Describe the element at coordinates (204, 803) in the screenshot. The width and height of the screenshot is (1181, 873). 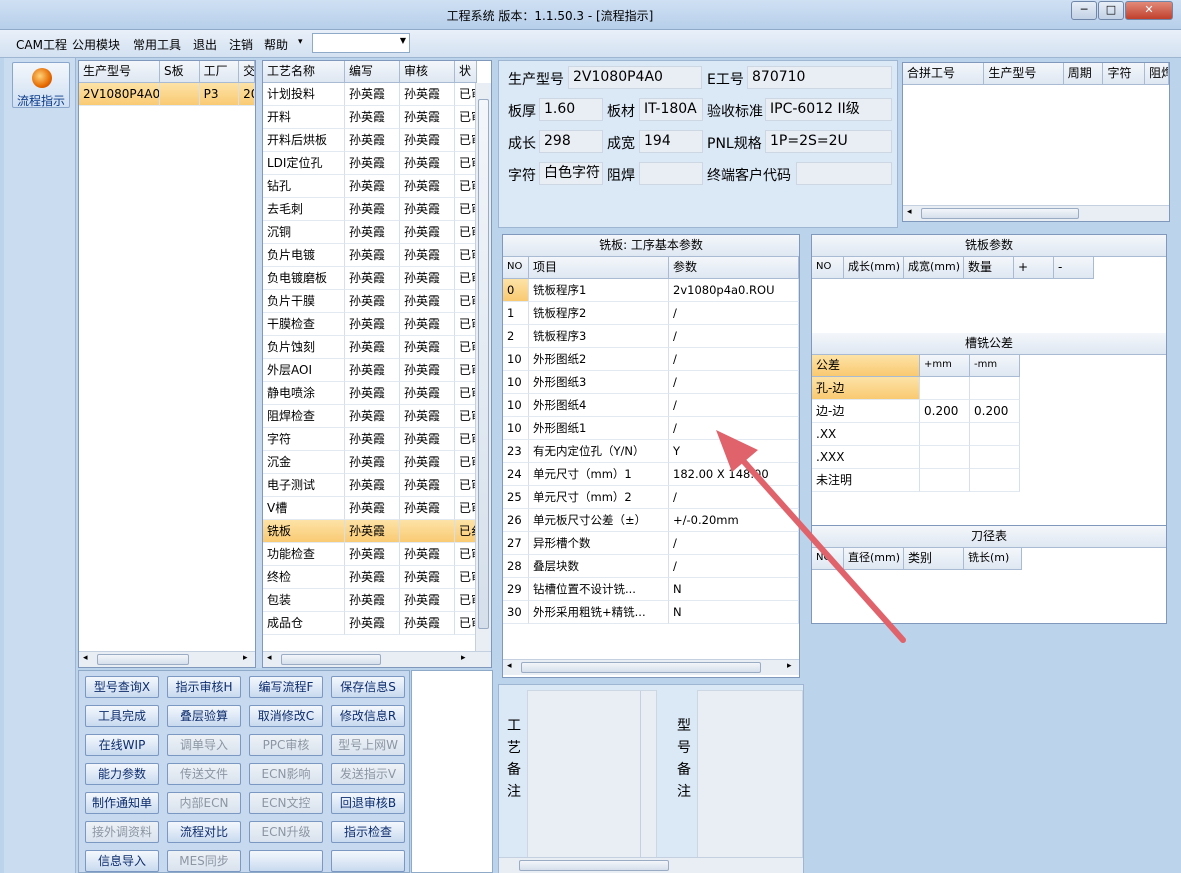
I see `action-button-17: 内部ECN` at that location.